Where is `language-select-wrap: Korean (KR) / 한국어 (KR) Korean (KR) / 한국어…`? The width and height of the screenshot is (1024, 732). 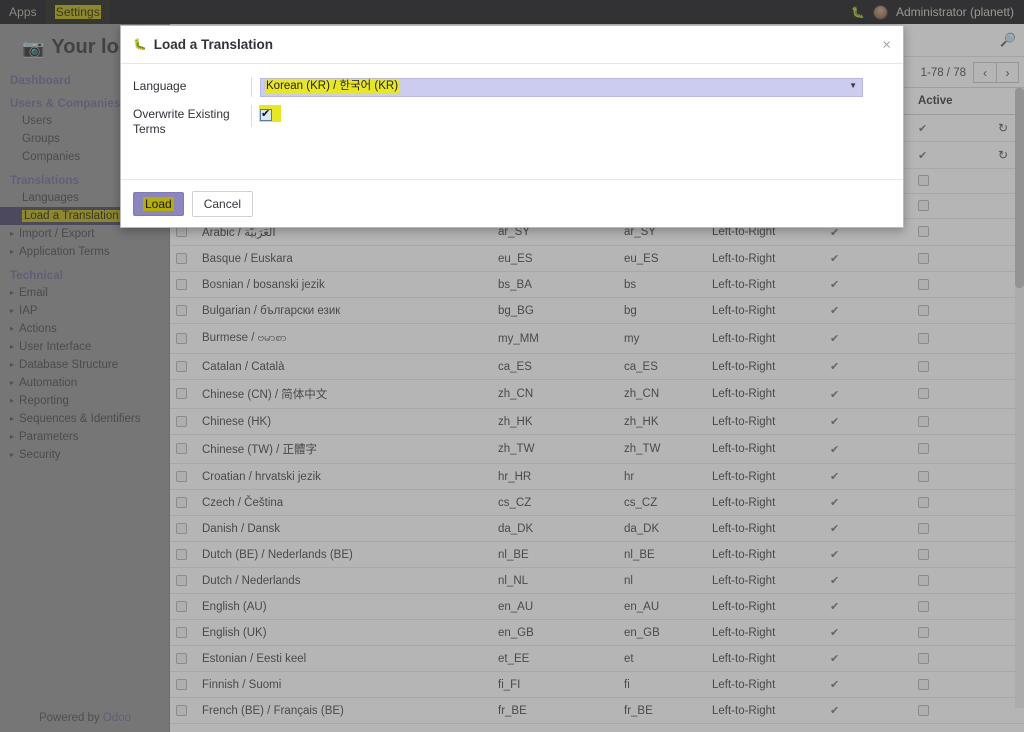 language-select-wrap: Korean (KR) / 한국어 (KR) Korean (KR) / 한국어… is located at coordinates (561, 87).